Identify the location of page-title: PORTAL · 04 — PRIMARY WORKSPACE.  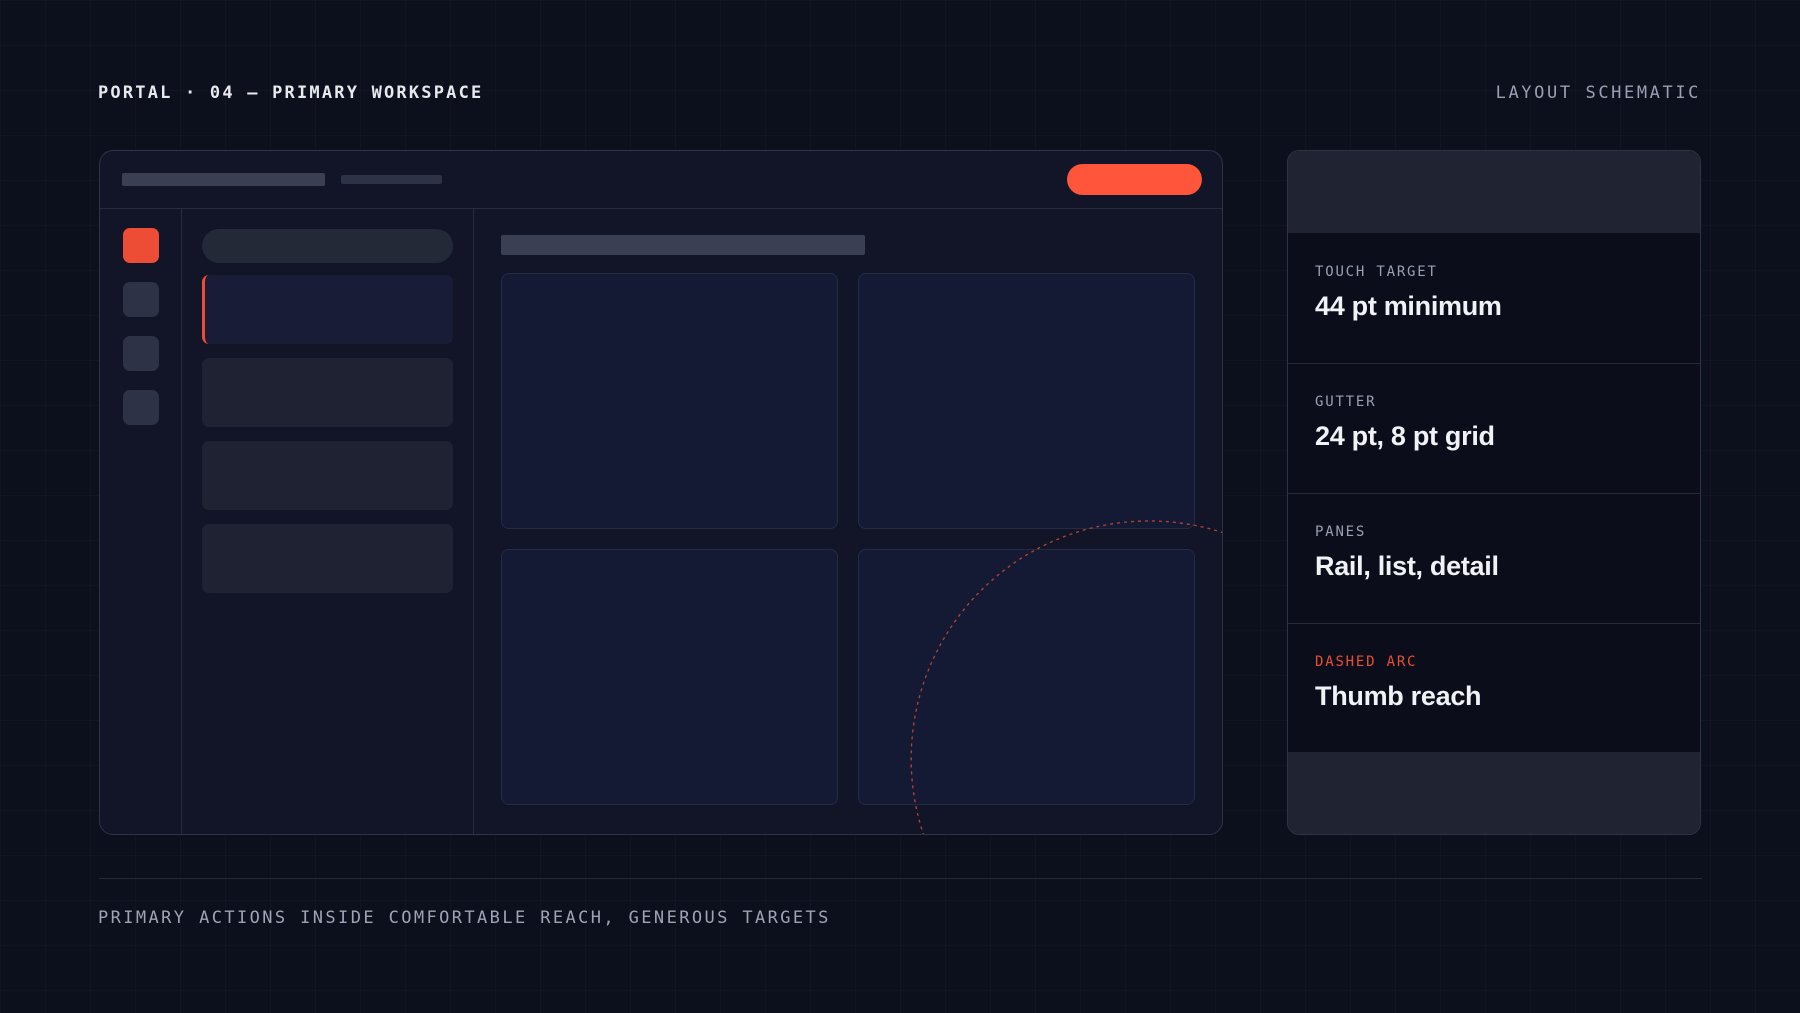
(291, 93).